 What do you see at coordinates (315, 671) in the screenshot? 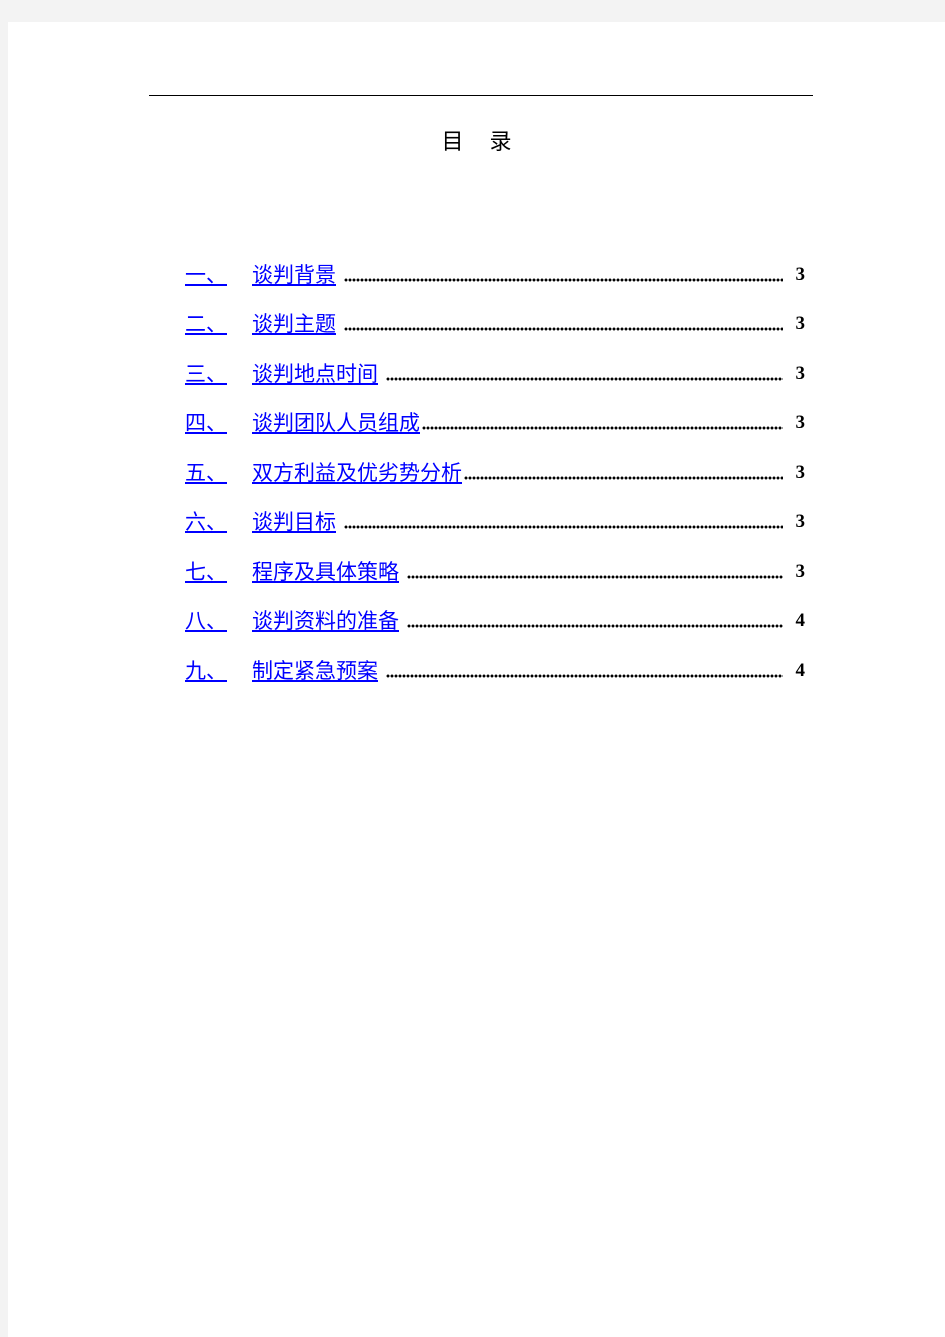
I see `toc-entry-title-link: 制定紧急预案` at bounding box center [315, 671].